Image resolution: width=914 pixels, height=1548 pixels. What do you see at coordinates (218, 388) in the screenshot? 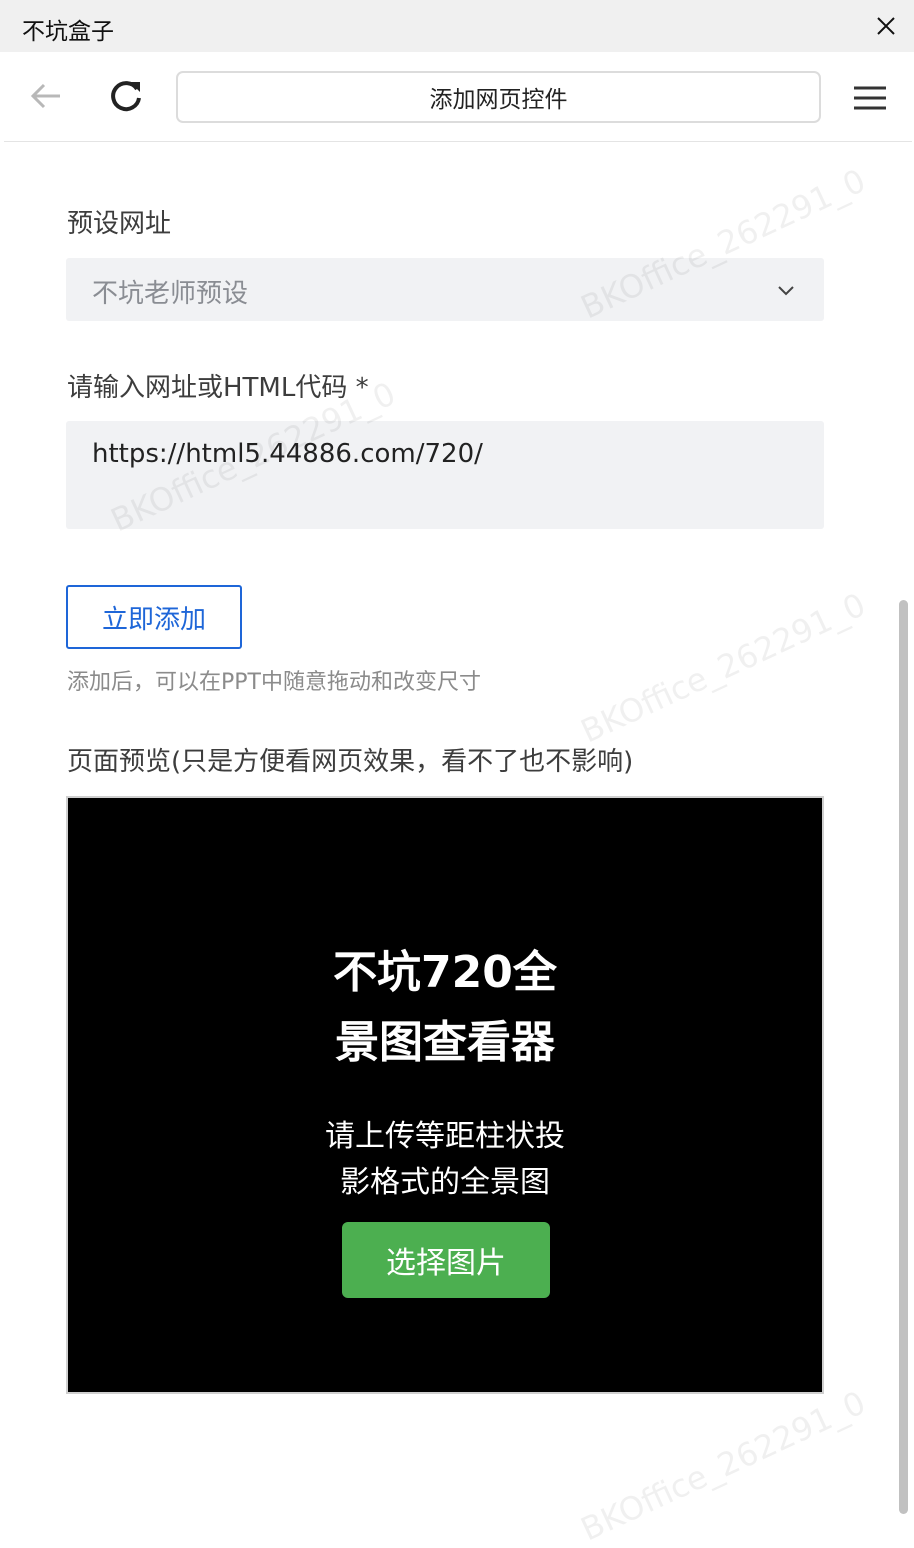
I see `url-input-label: 请输入网址或HTML代码 *` at bounding box center [218, 388].